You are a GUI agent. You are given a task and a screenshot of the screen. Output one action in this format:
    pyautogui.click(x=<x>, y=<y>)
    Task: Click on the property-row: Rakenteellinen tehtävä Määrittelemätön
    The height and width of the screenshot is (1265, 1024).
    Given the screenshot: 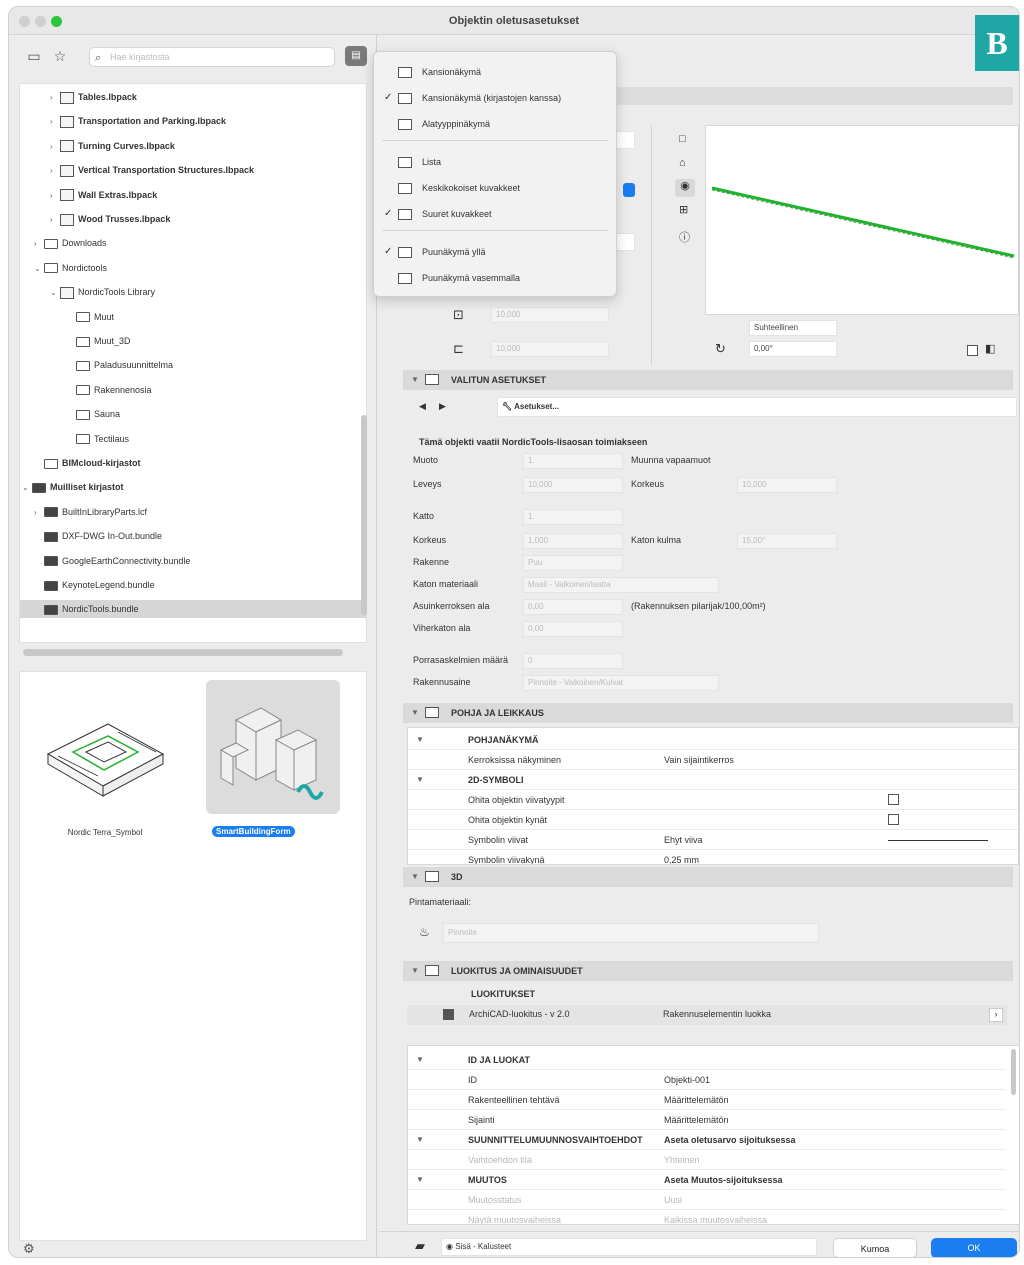 What is the action you would take?
    pyautogui.click(x=707, y=1100)
    